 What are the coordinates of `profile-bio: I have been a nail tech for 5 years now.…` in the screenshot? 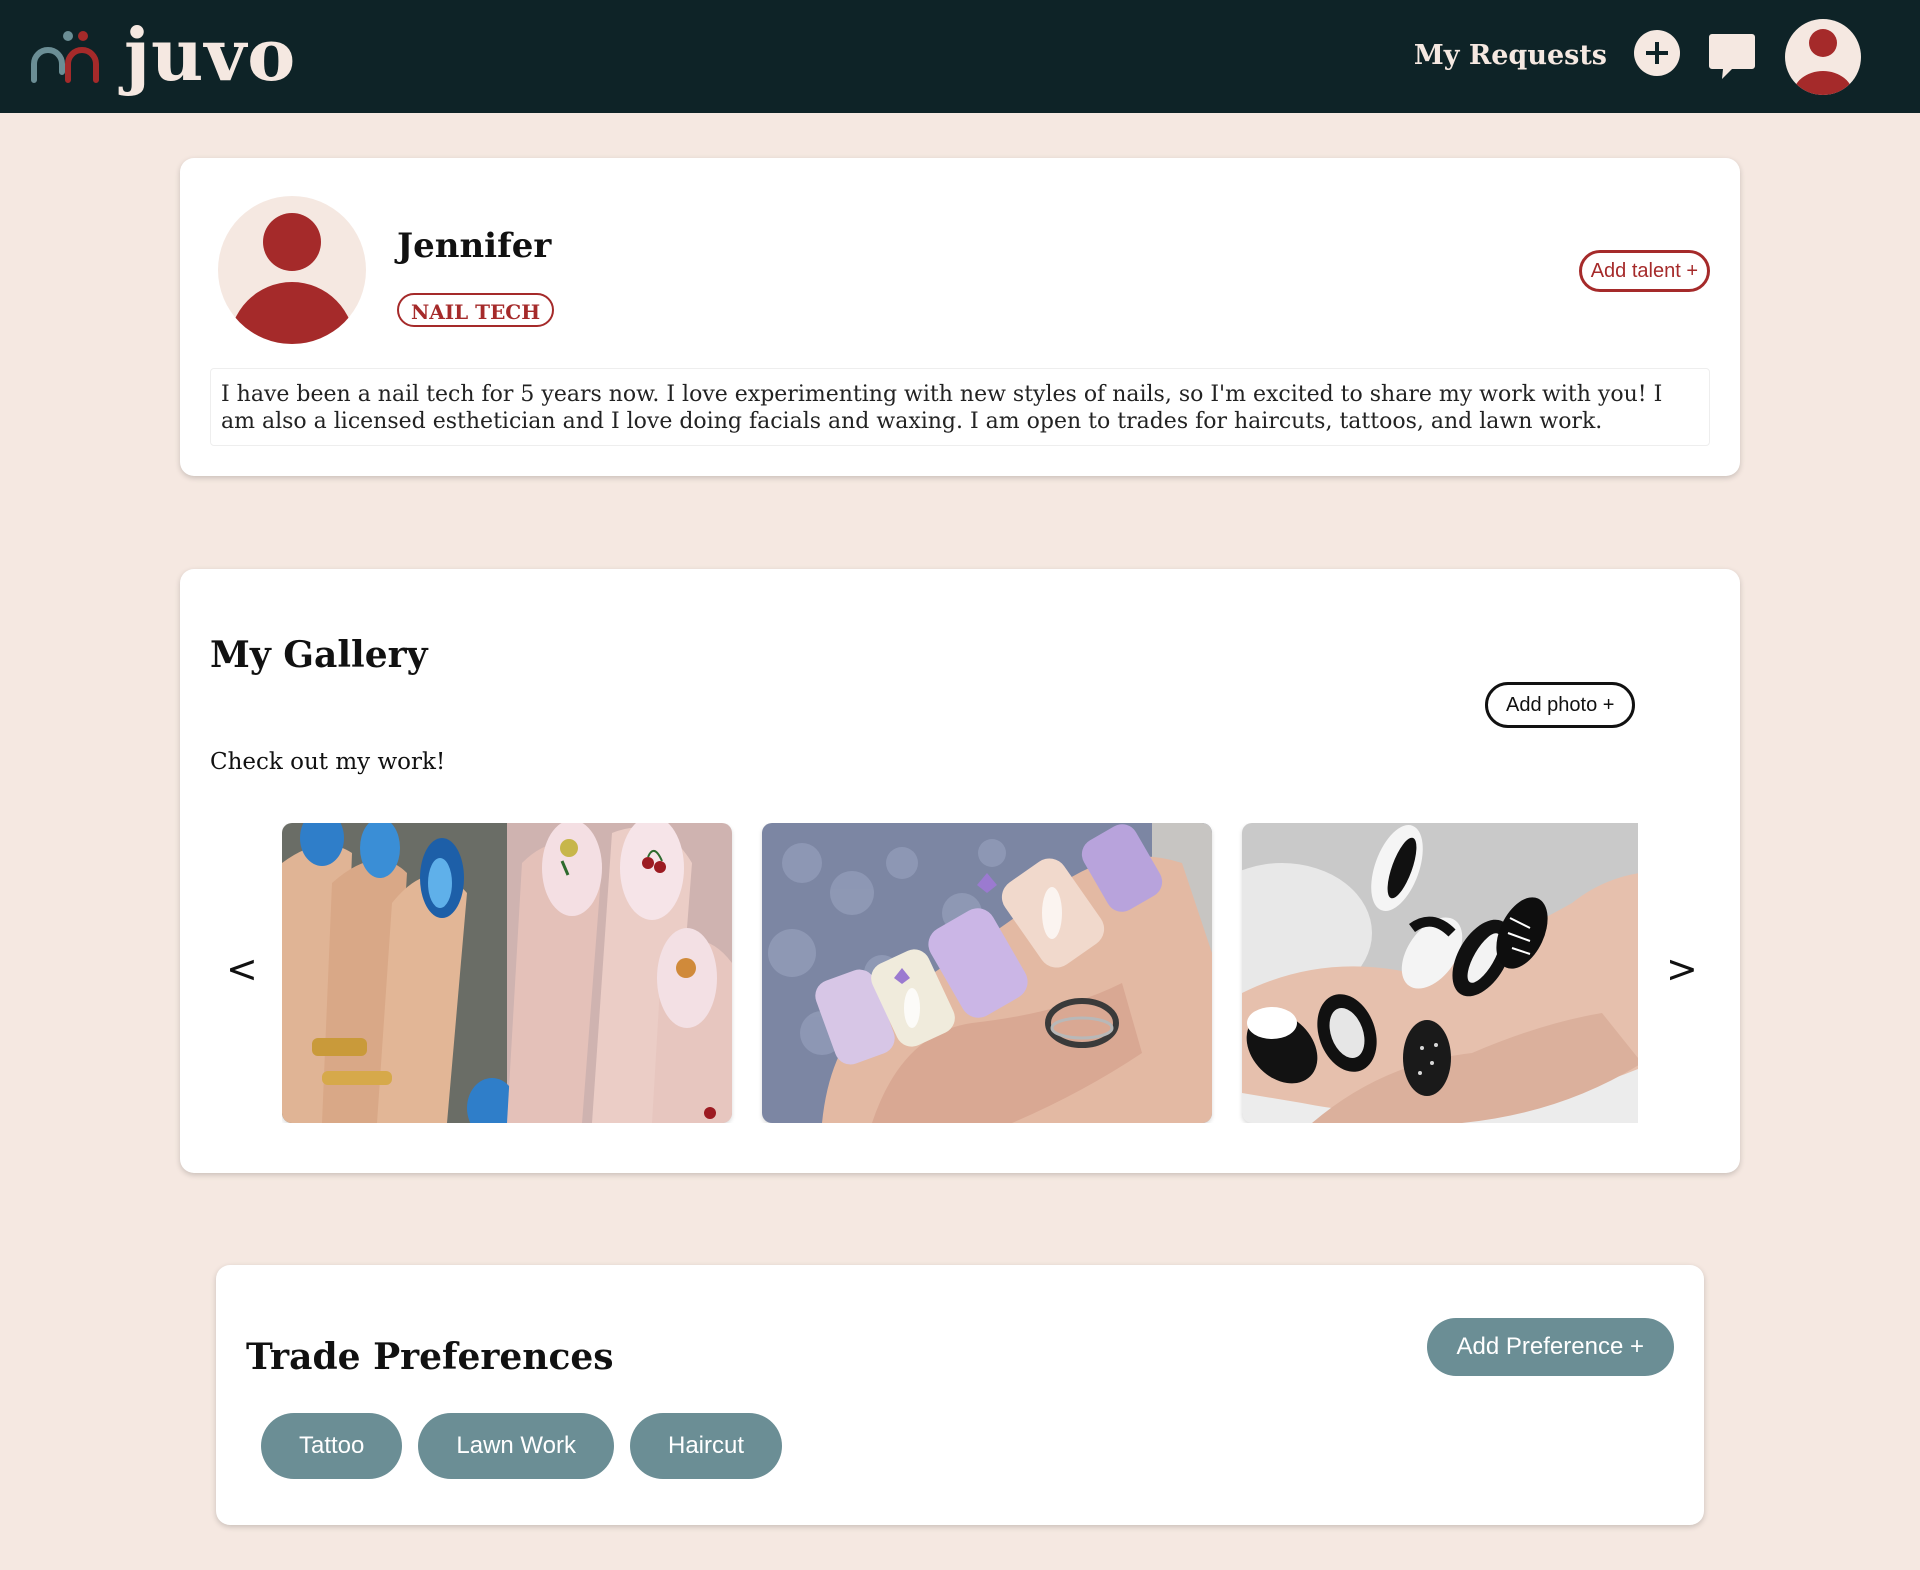 It's located at (960, 407).